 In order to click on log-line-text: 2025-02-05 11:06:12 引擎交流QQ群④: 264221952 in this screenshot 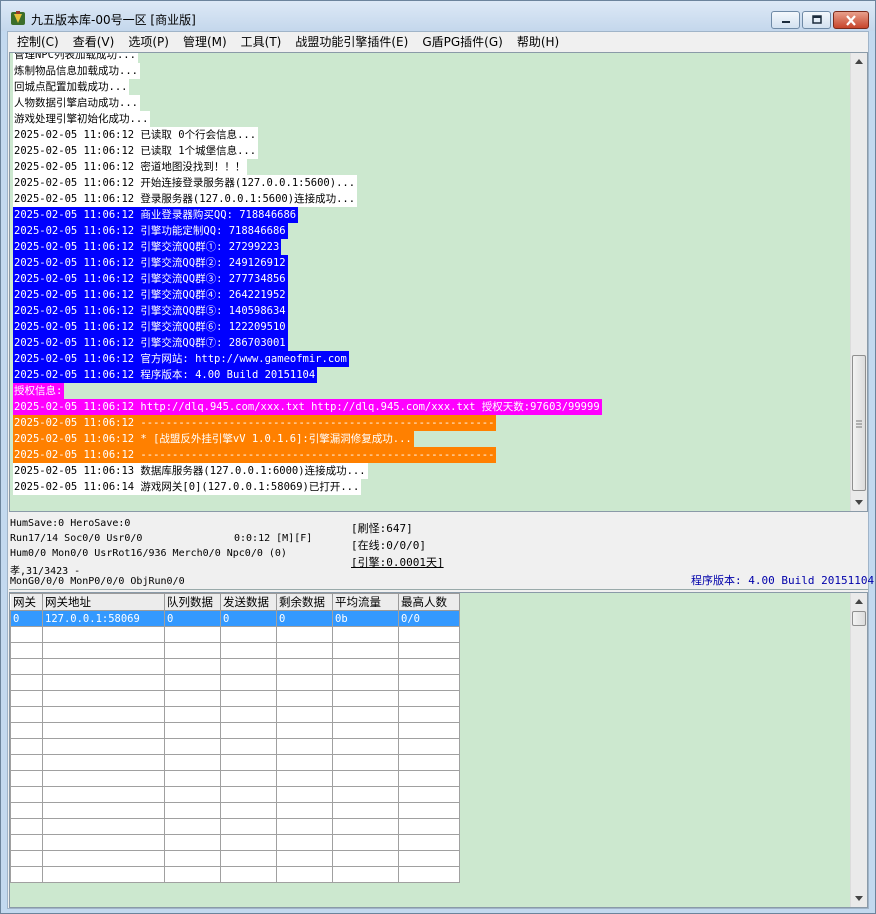, I will do `click(150, 295)`.